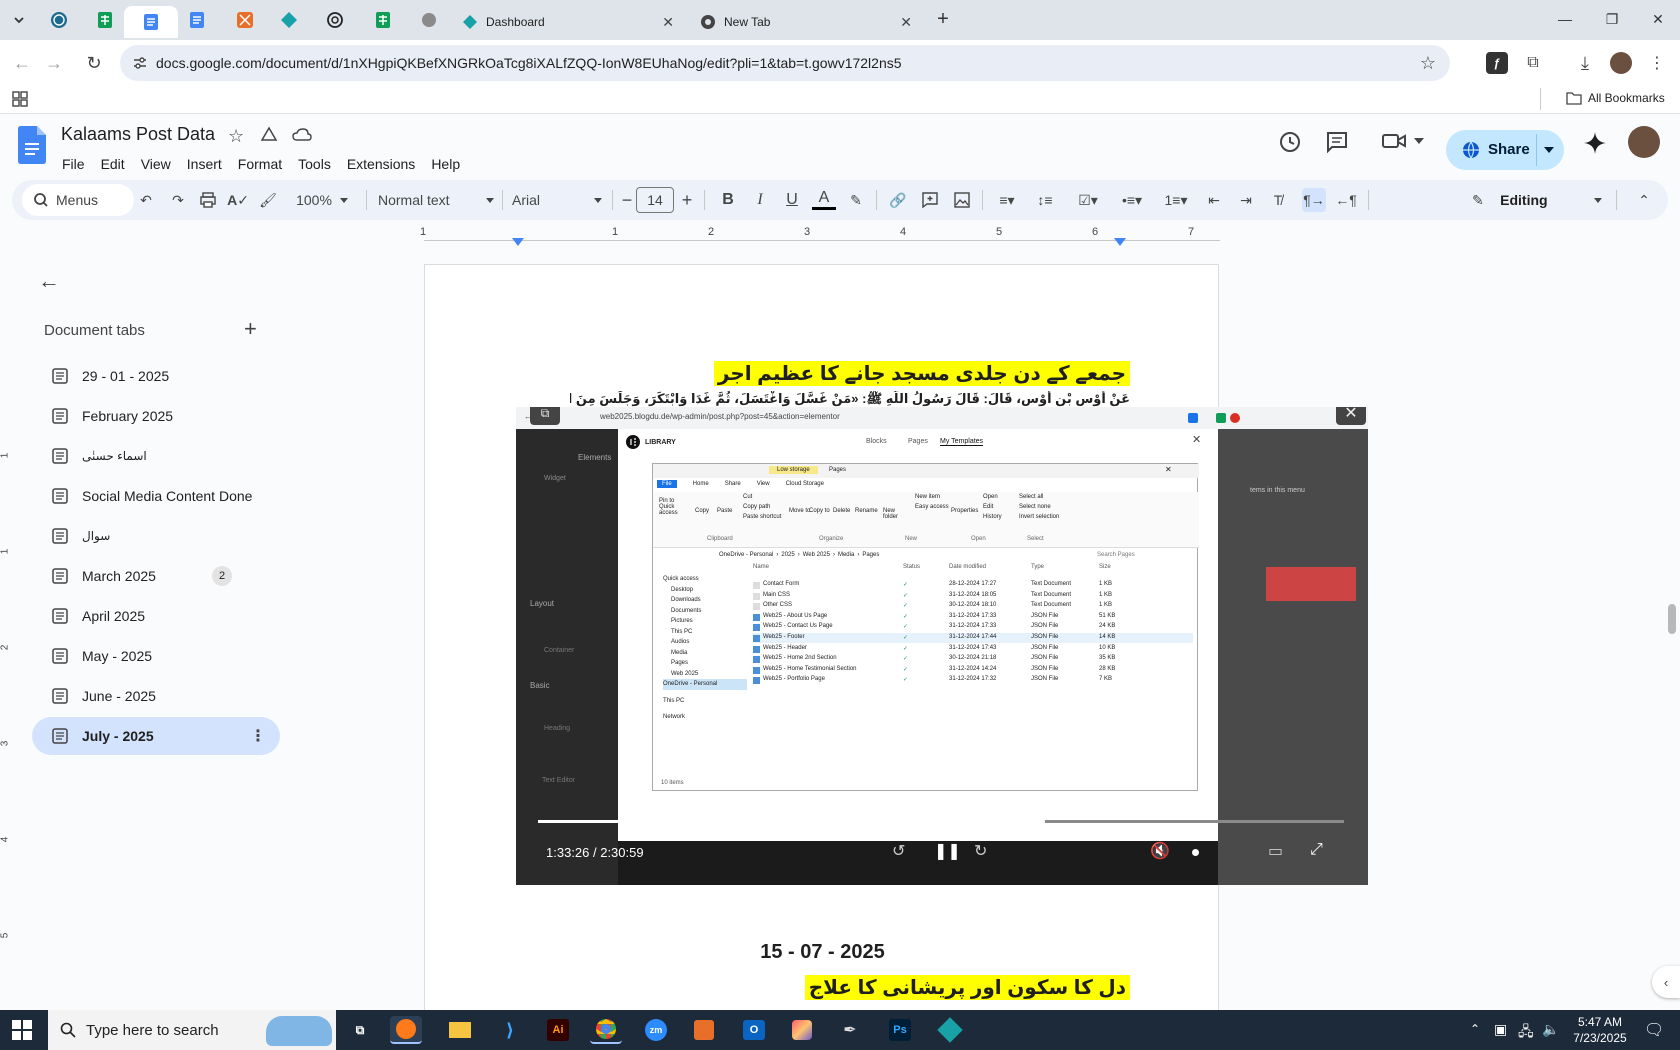  What do you see at coordinates (238, 200) in the screenshot?
I see `spellcheck-icon: A✓` at bounding box center [238, 200].